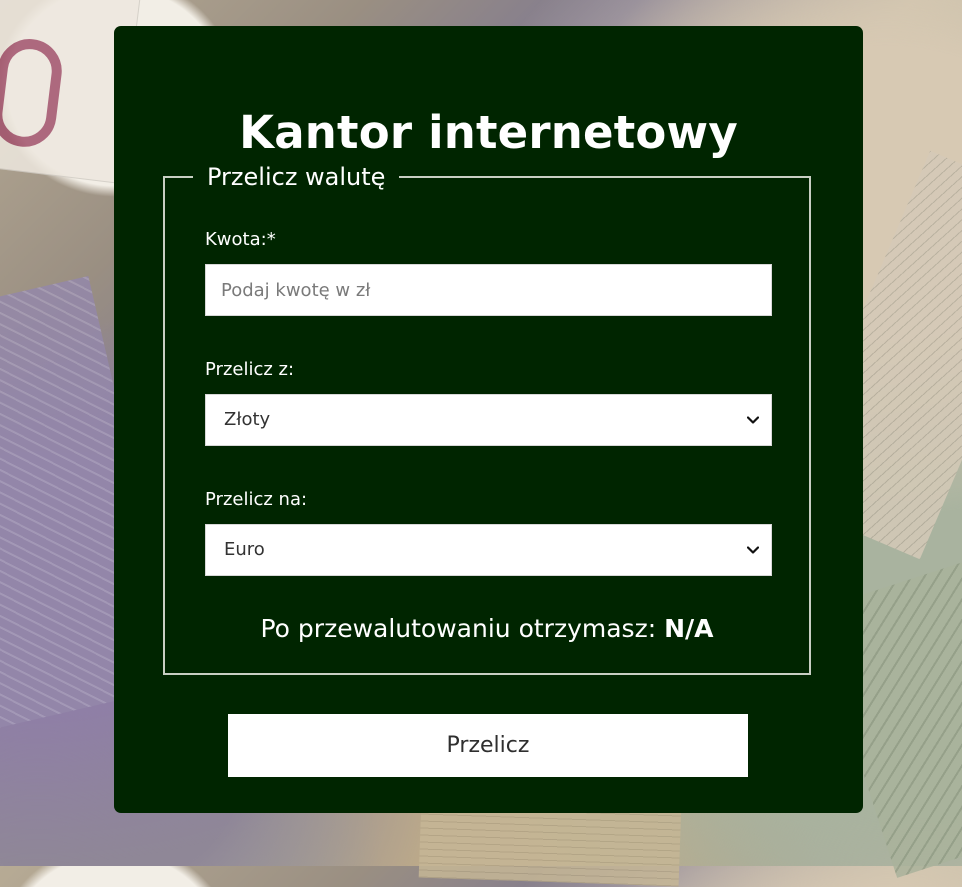  Describe the element at coordinates (488, 132) in the screenshot. I see `page-title: Kantor internetowy` at that location.